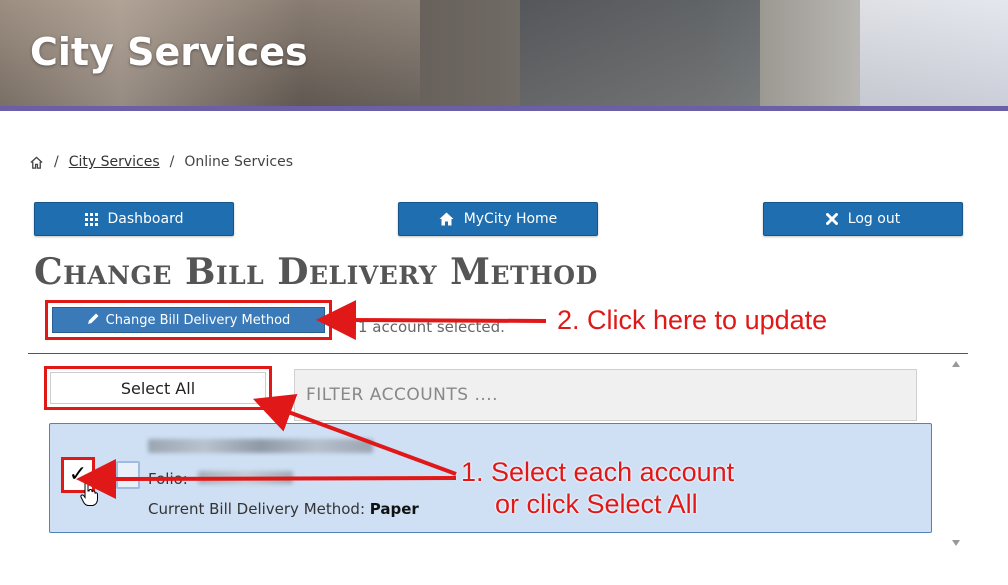 This screenshot has height=585, width=1008. I want to click on annotation-step-1-line-2: or click Select All, so click(596, 504).